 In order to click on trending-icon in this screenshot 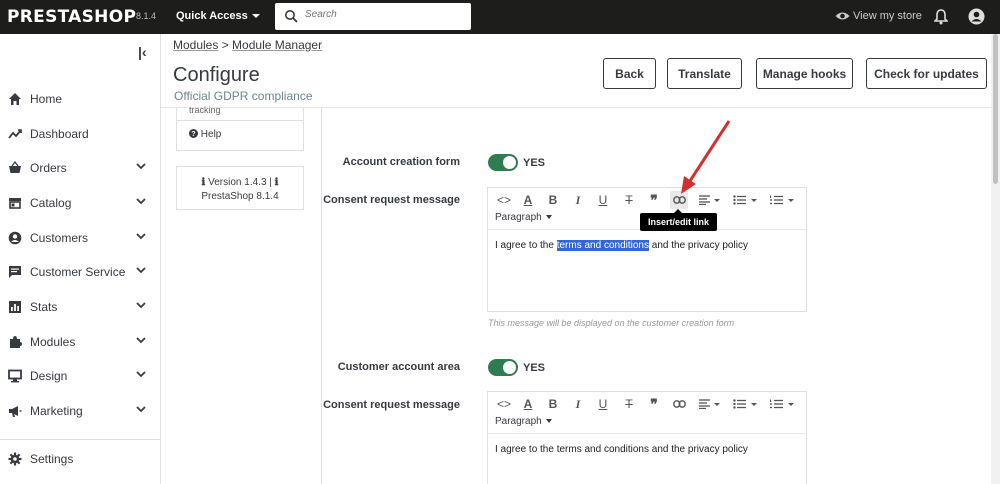, I will do `click(15, 134)`.